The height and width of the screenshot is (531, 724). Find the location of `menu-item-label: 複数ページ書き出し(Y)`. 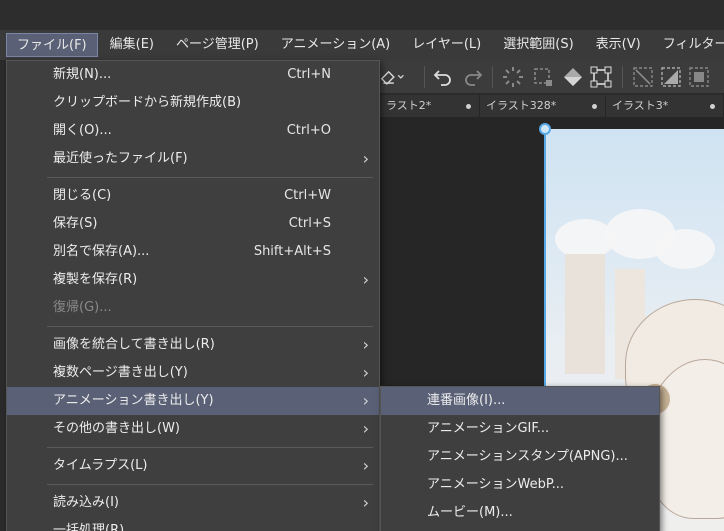

menu-item-label: 複数ページ書き出し(Y) is located at coordinates (120, 372).